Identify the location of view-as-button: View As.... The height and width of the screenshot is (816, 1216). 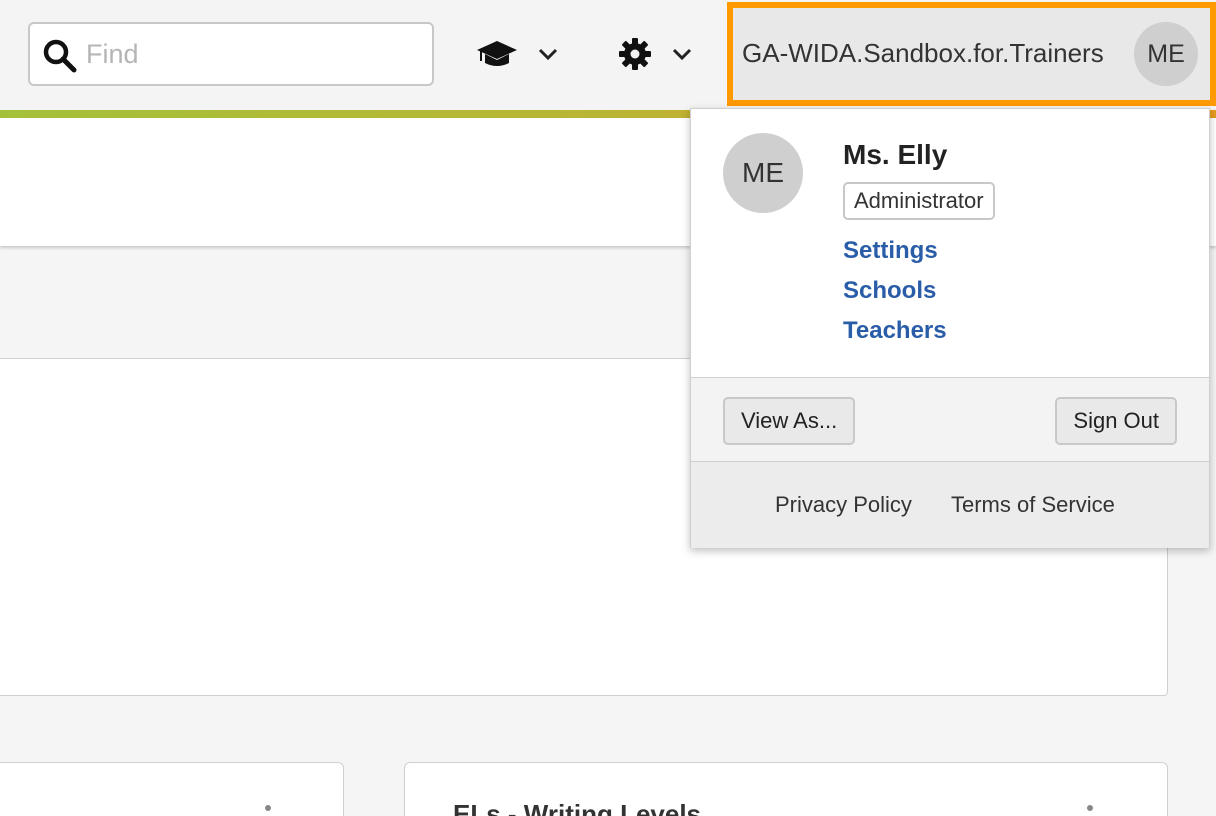
(789, 421).